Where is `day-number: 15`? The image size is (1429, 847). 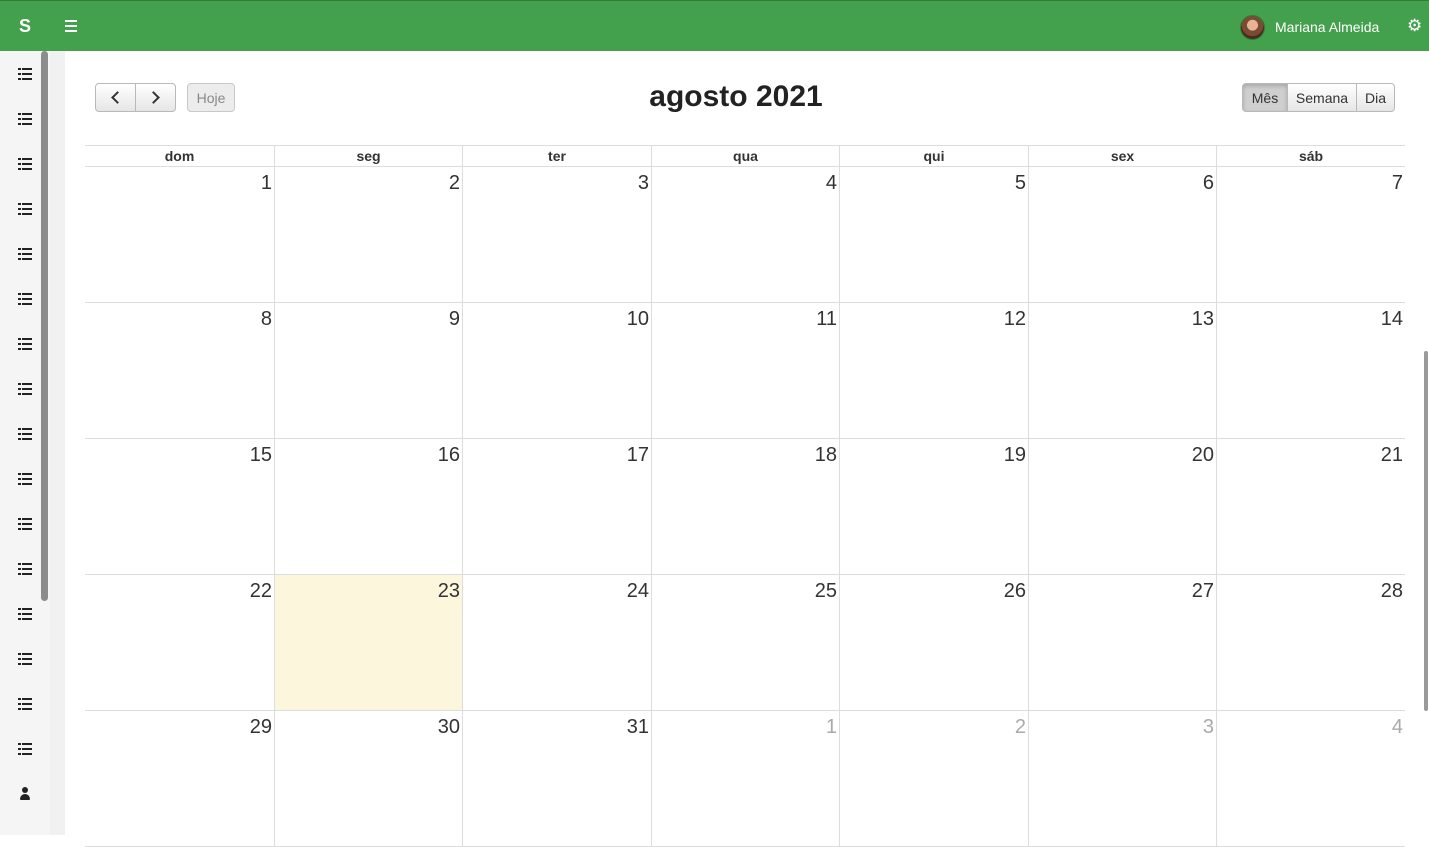
day-number: 15 is located at coordinates (260, 455).